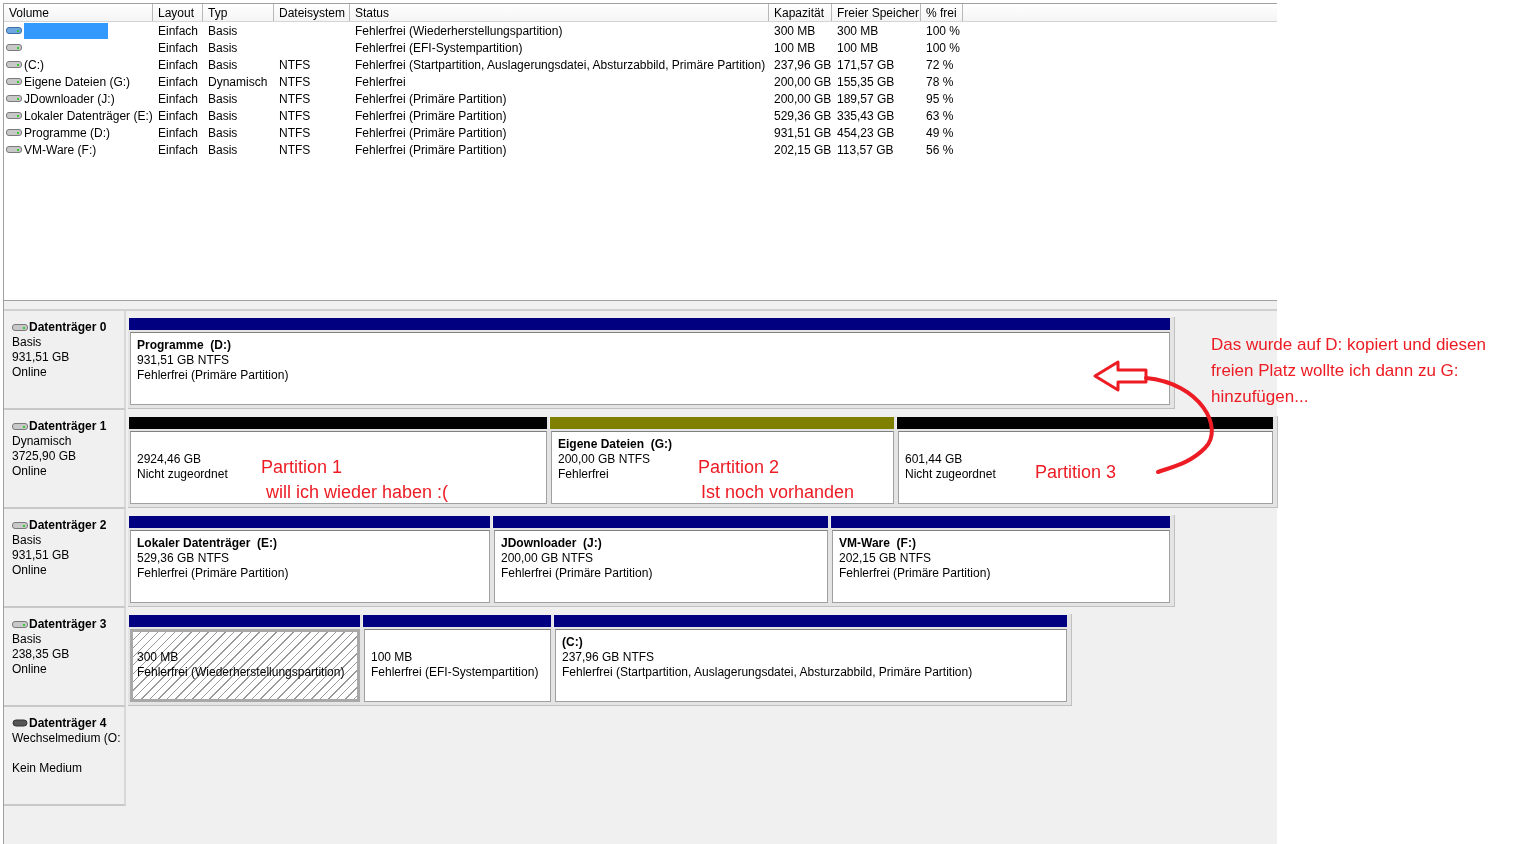 This screenshot has width=1528, height=844. What do you see at coordinates (865, 149) in the screenshot?
I see `table-cell: 113,57 GB` at bounding box center [865, 149].